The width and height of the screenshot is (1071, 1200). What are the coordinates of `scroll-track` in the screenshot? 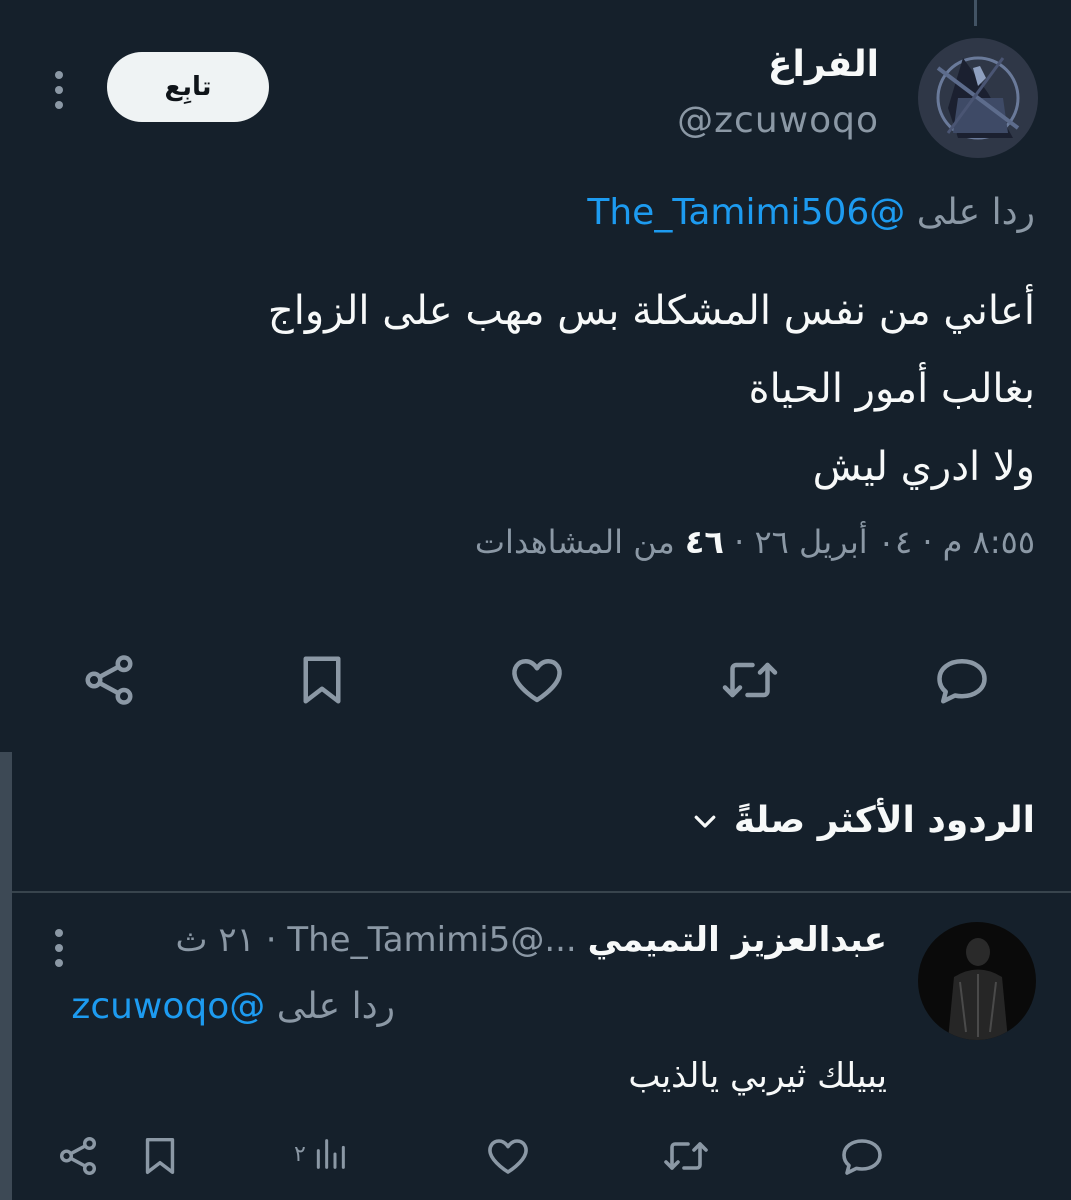 It's located at (6, 976).